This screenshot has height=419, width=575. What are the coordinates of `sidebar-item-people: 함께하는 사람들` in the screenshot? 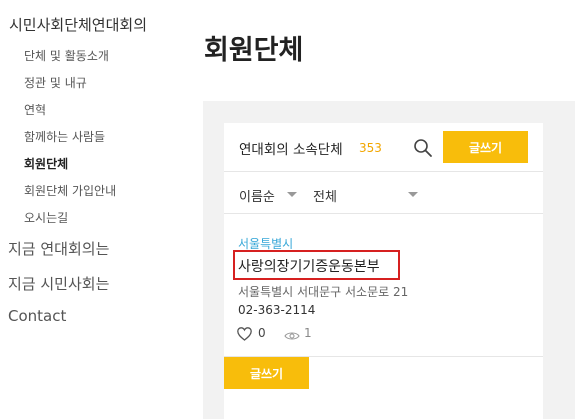 It's located at (64, 136).